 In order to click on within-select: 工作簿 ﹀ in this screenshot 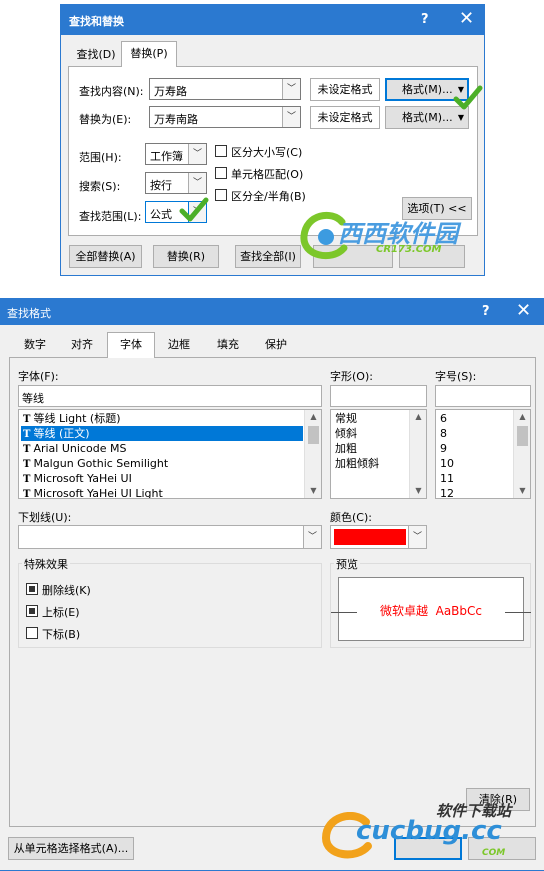, I will do `click(176, 154)`.